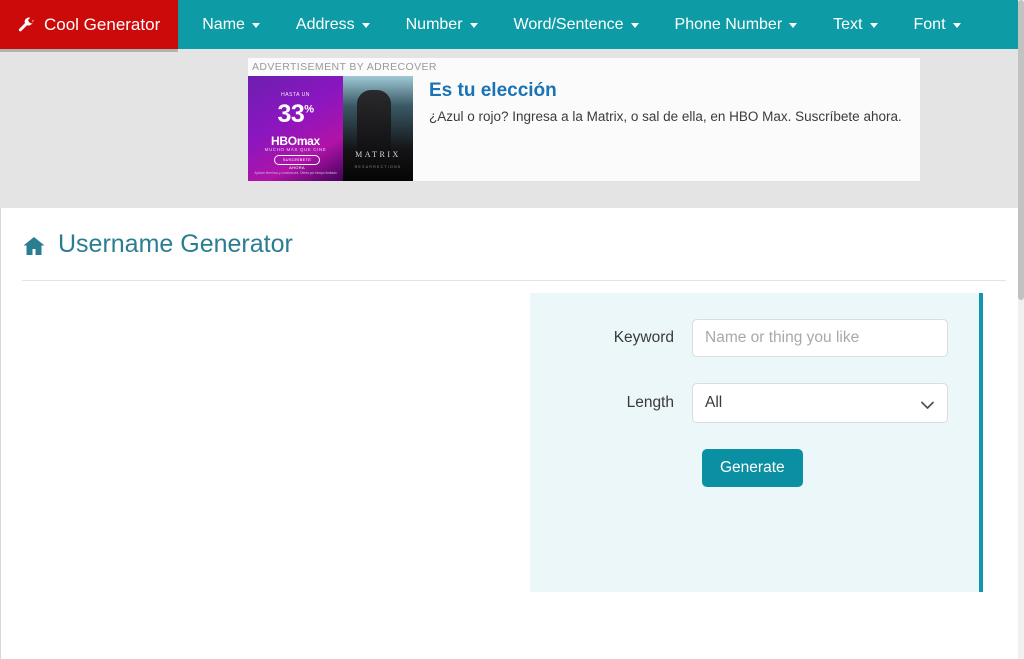  Describe the element at coordinates (344, 67) in the screenshot. I see `advertisement-label: ADVERTISEMENT BY ADRECOVER` at that location.